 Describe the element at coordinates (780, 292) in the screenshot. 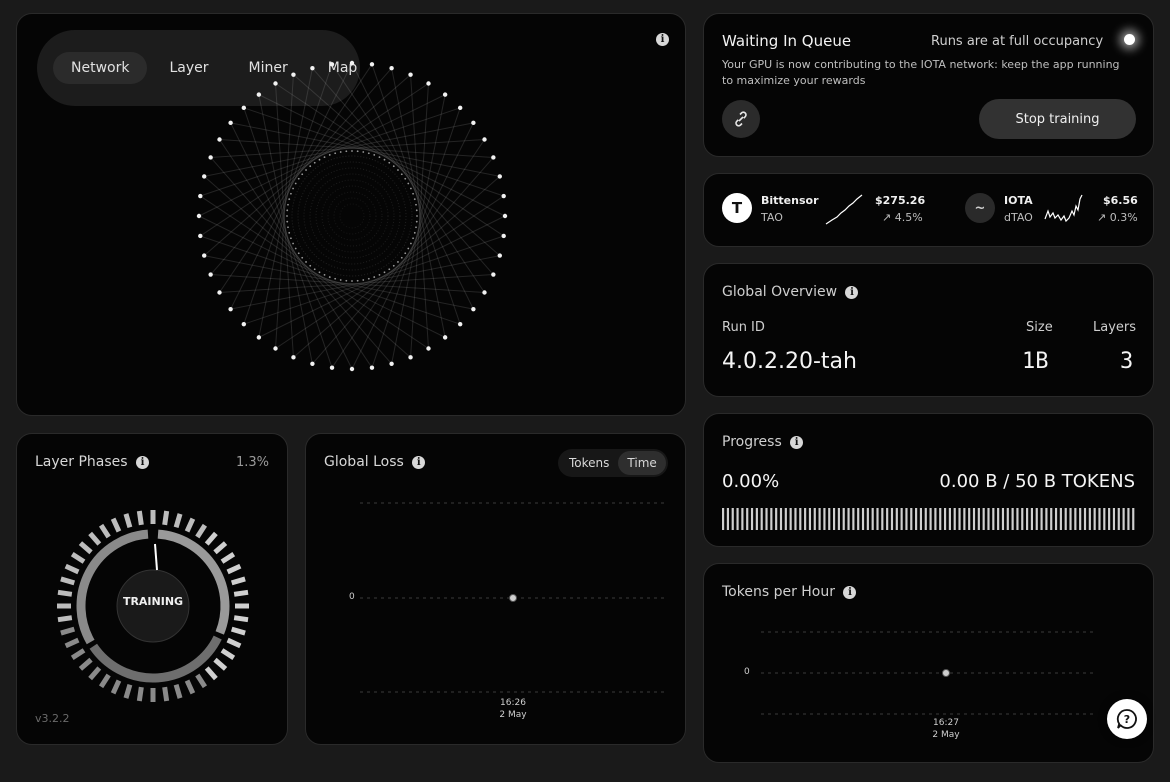

I see `overview-title: Global Overview` at that location.